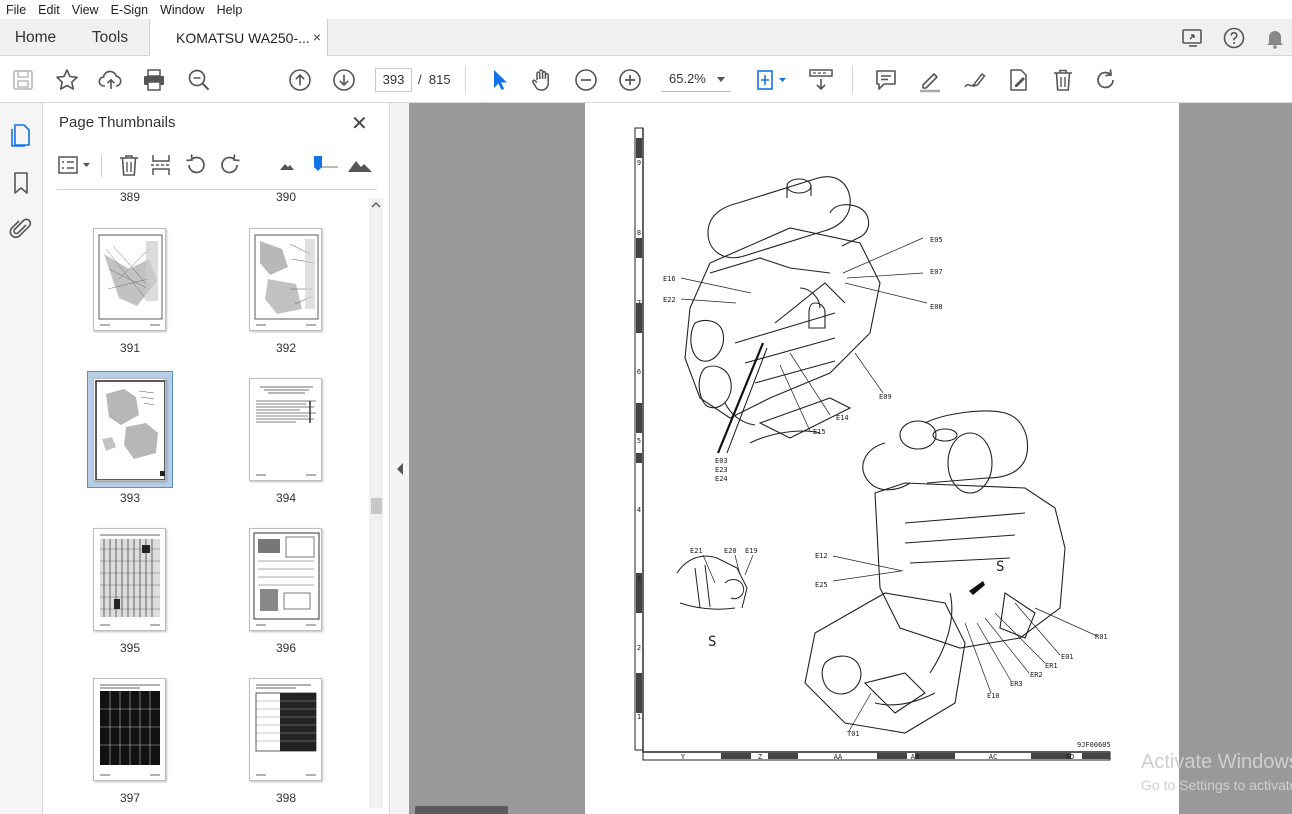 The width and height of the screenshot is (1292, 814). I want to click on menu-window: Window, so click(182, 10).